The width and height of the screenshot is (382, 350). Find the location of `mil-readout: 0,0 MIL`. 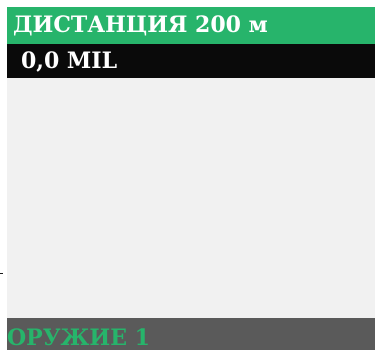

mil-readout: 0,0 MIL is located at coordinates (191, 61).